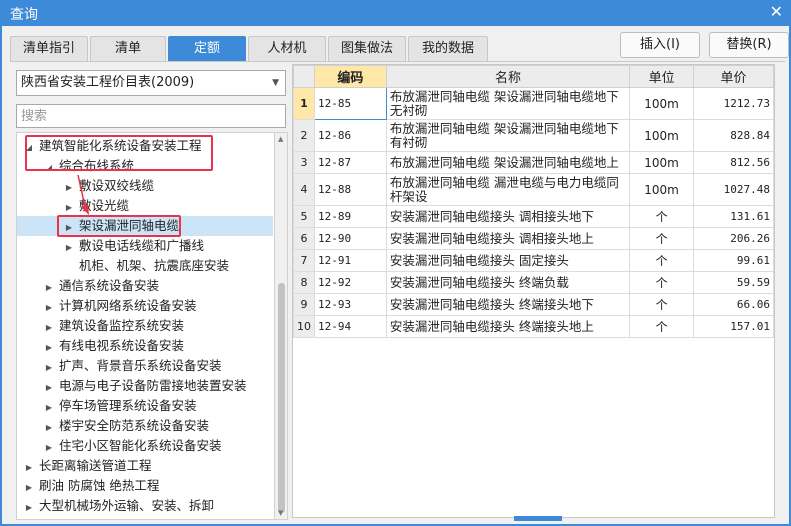  What do you see at coordinates (533, 260) in the screenshot?
I see `table-row: 7 12-91 安装漏泄同轴电缆接头 固定接头 个 99.61` at bounding box center [533, 260].